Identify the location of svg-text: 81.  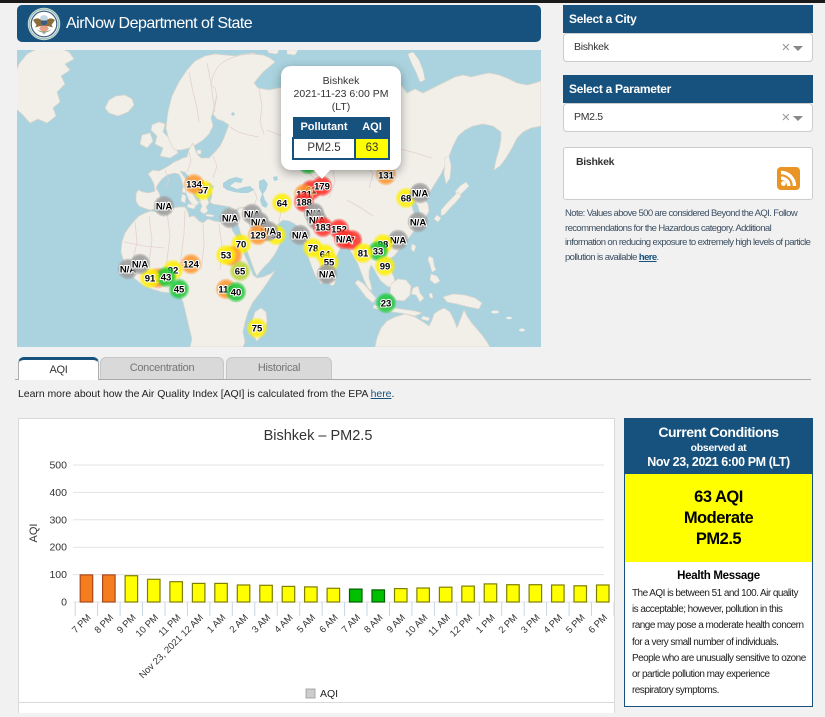
(363, 253).